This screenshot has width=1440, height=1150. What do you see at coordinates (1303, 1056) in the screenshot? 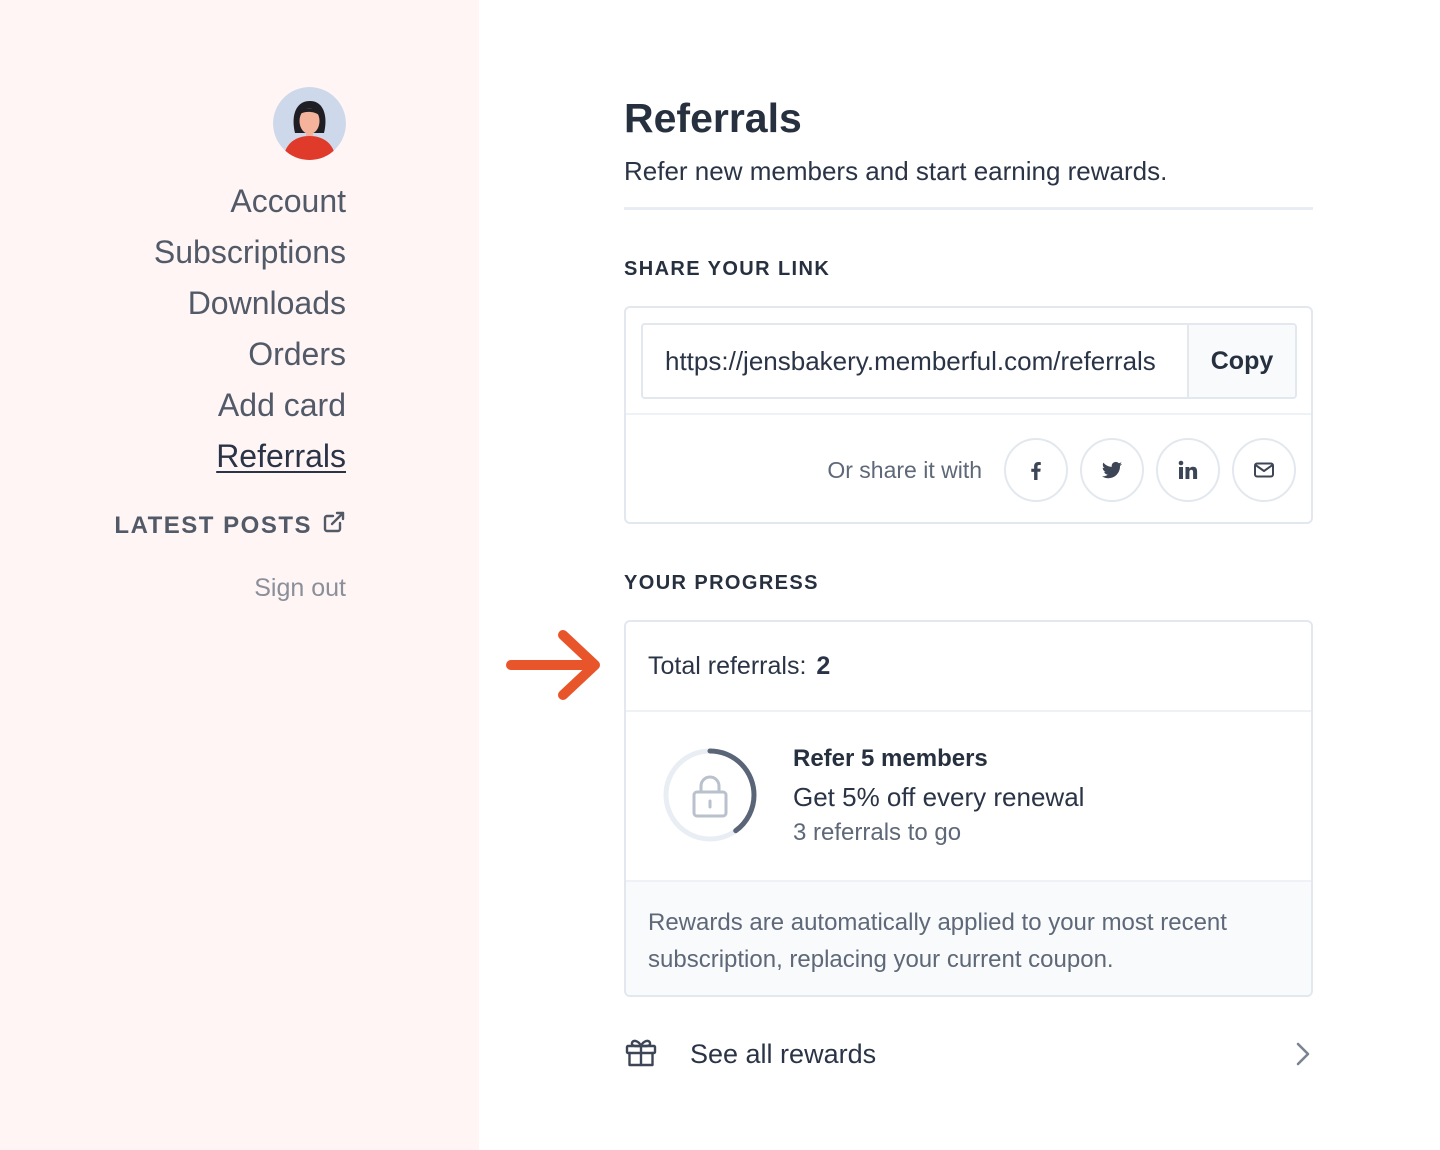
I see `chevron-right-icon` at bounding box center [1303, 1056].